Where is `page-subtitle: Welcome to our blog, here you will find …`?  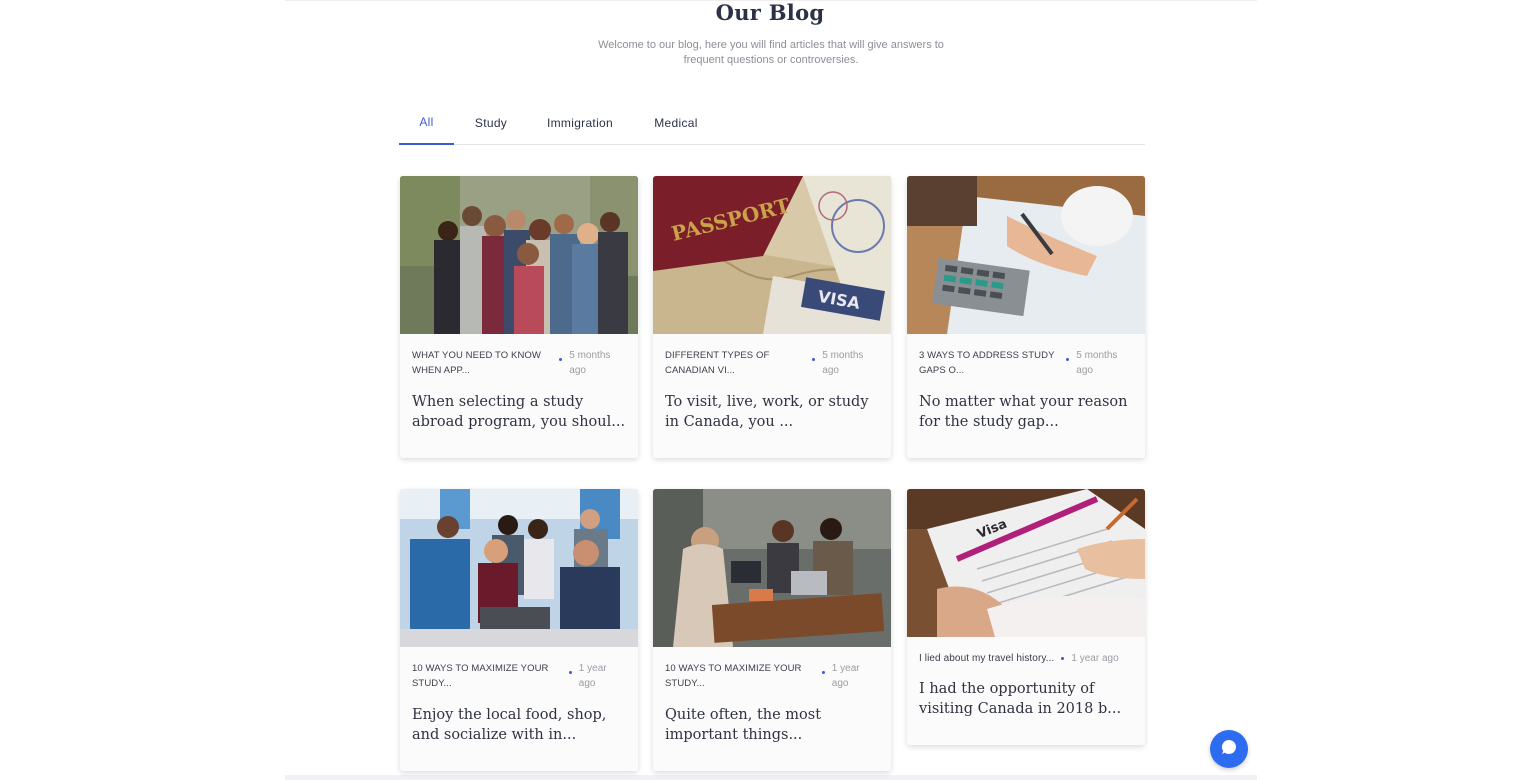 page-subtitle: Welcome to our blog, here you will find … is located at coordinates (771, 52).